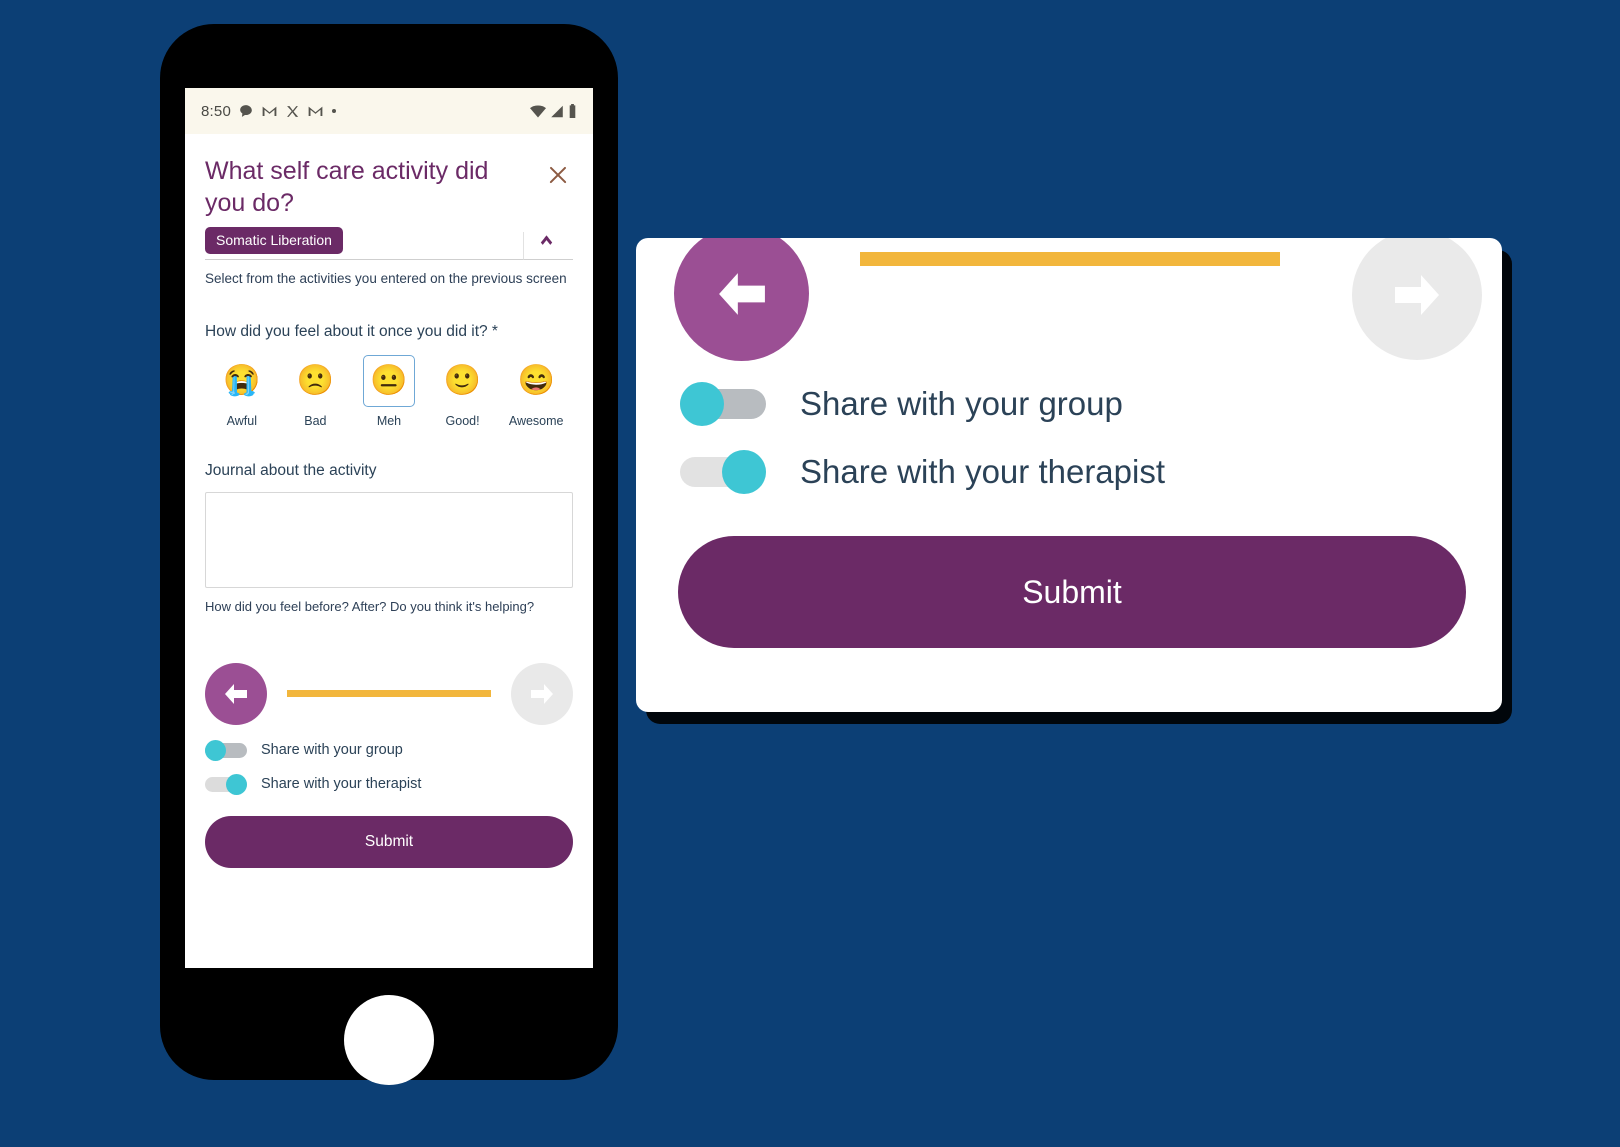 This screenshot has width=1620, height=1147. I want to click on feeling-option-label: Good!, so click(462, 420).